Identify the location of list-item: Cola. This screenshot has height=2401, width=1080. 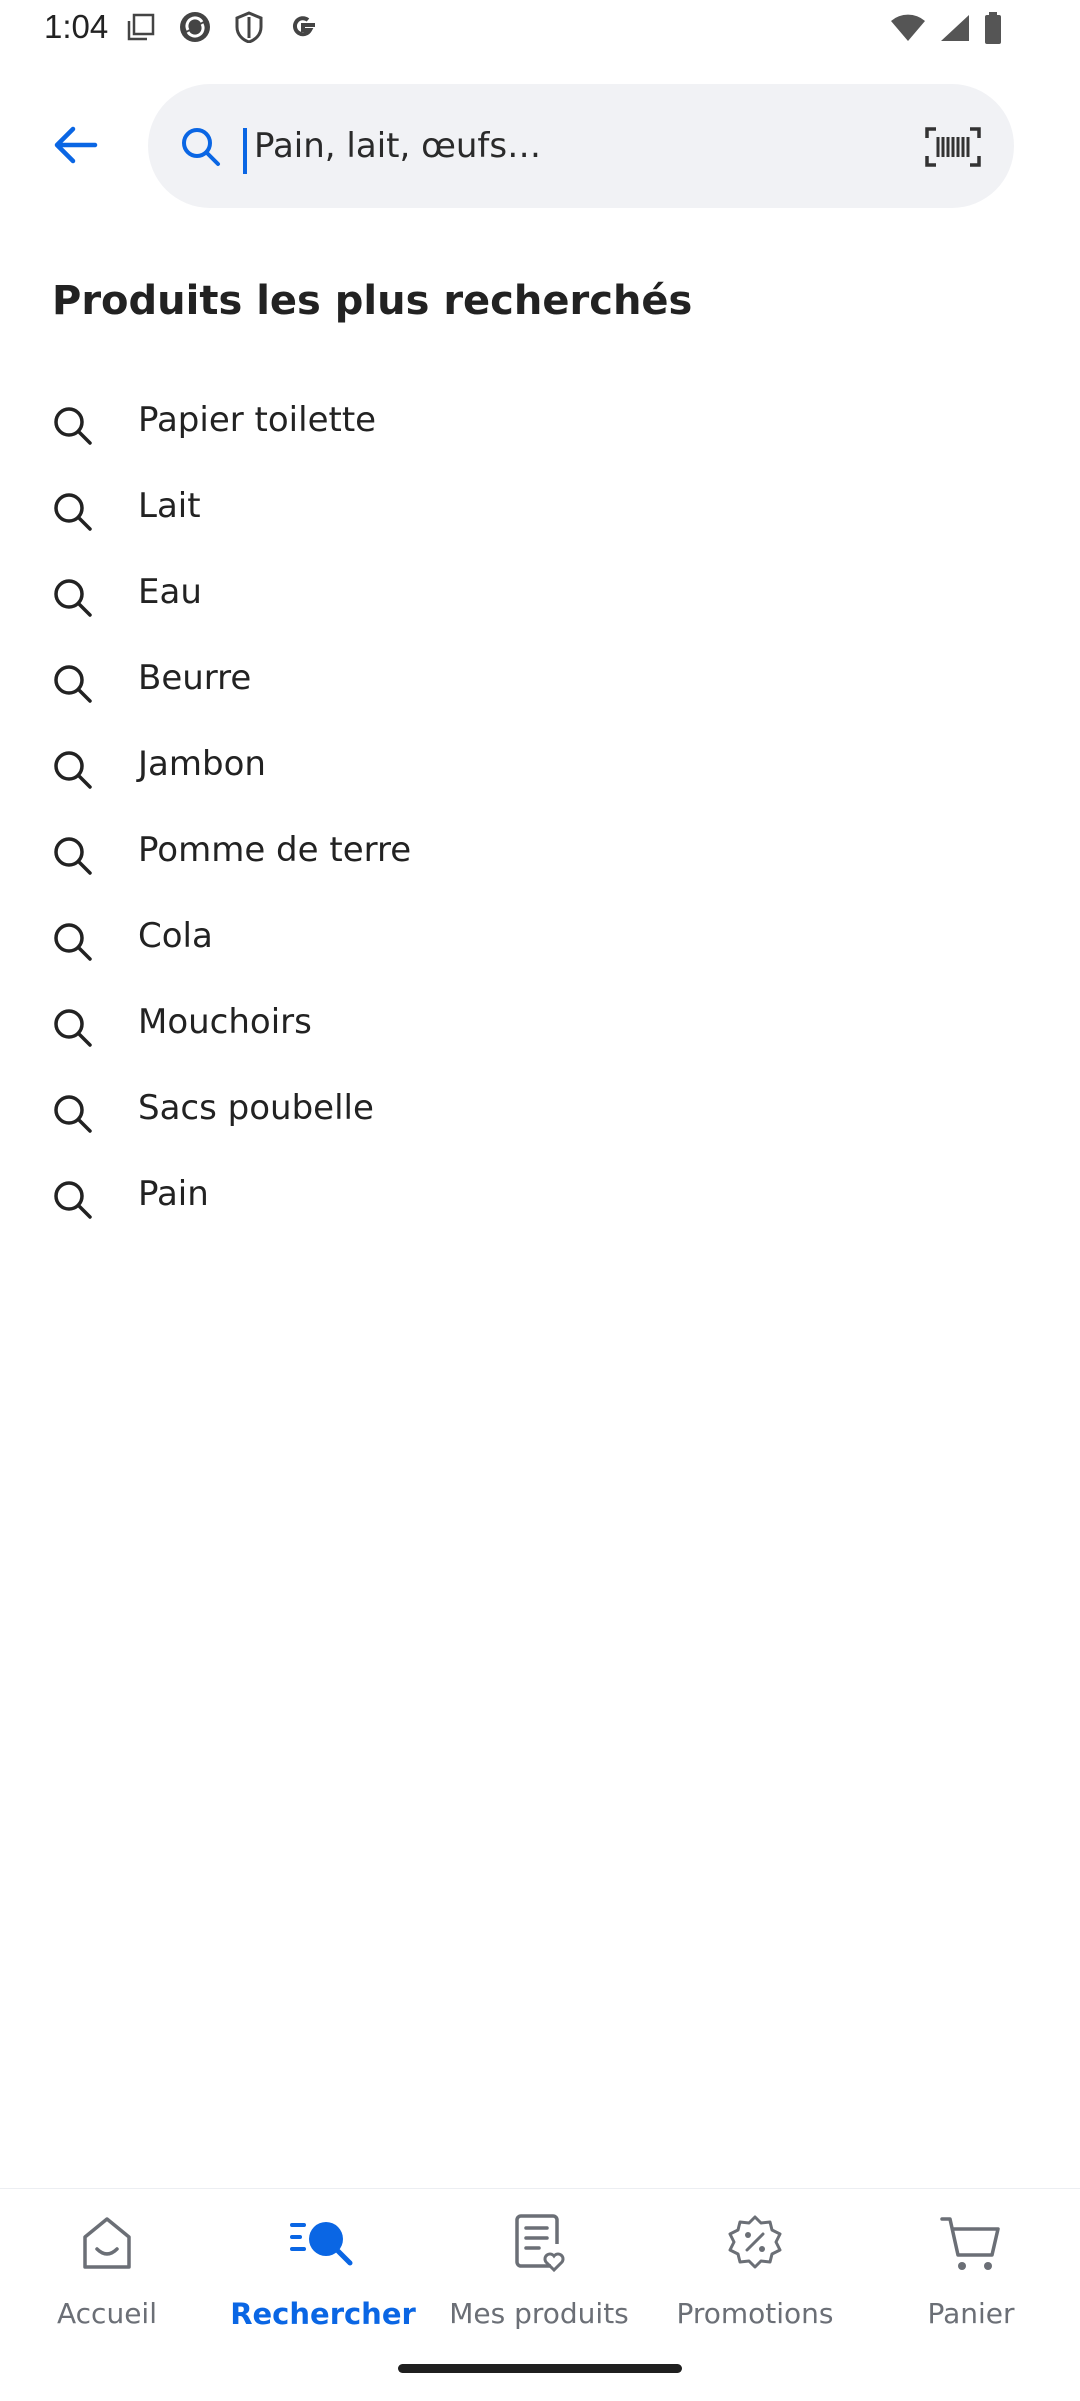
(540, 941).